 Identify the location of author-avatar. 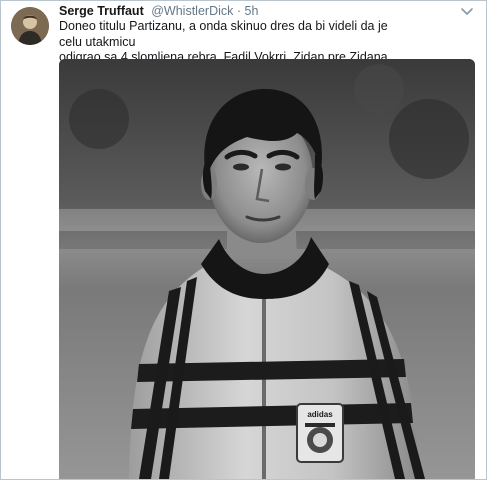
(30, 26).